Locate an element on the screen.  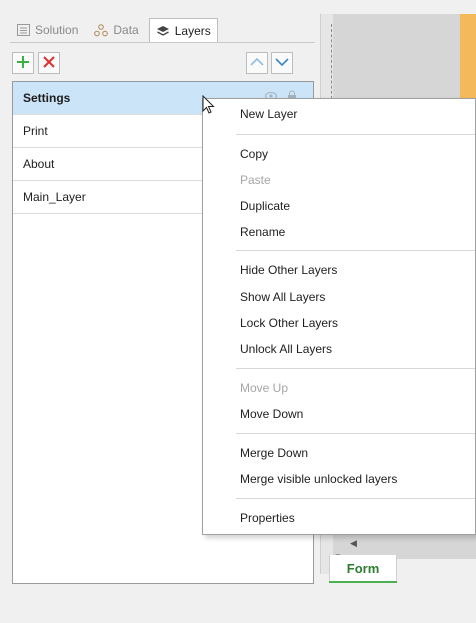
form-tab-indicator is located at coordinates (363, 582).